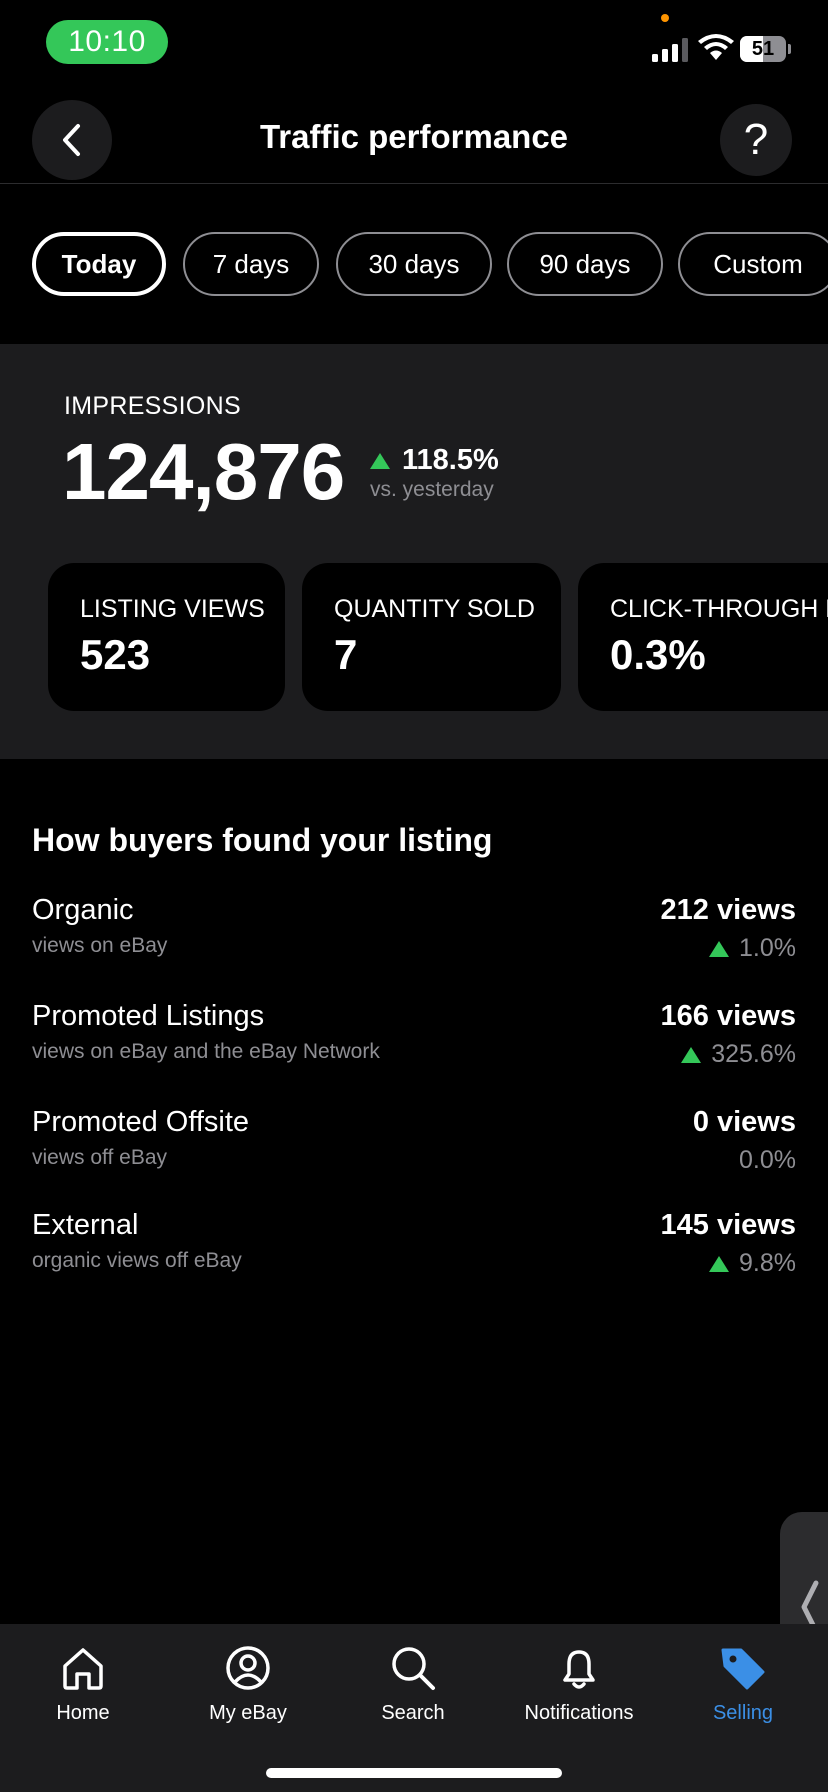 The width and height of the screenshot is (828, 1792). Describe the element at coordinates (432, 489) in the screenshot. I see `impressions-comparison: vs. yesterday` at that location.